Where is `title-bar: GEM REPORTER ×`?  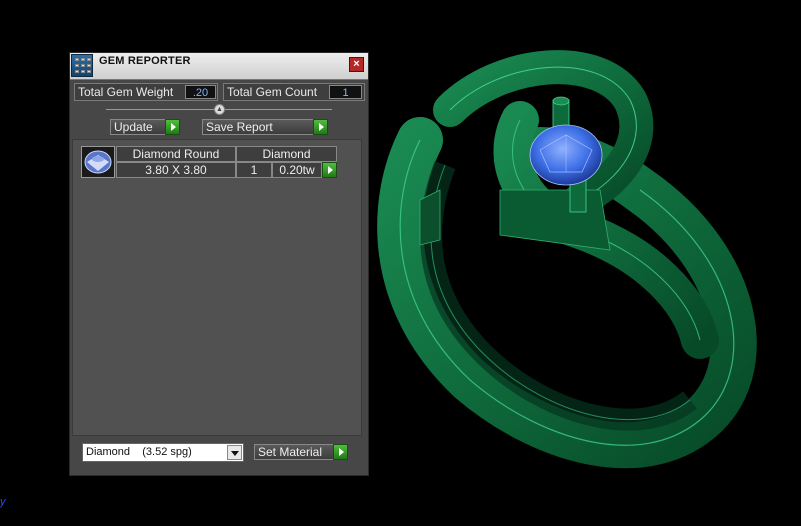
title-bar: GEM REPORTER × is located at coordinates (219, 66).